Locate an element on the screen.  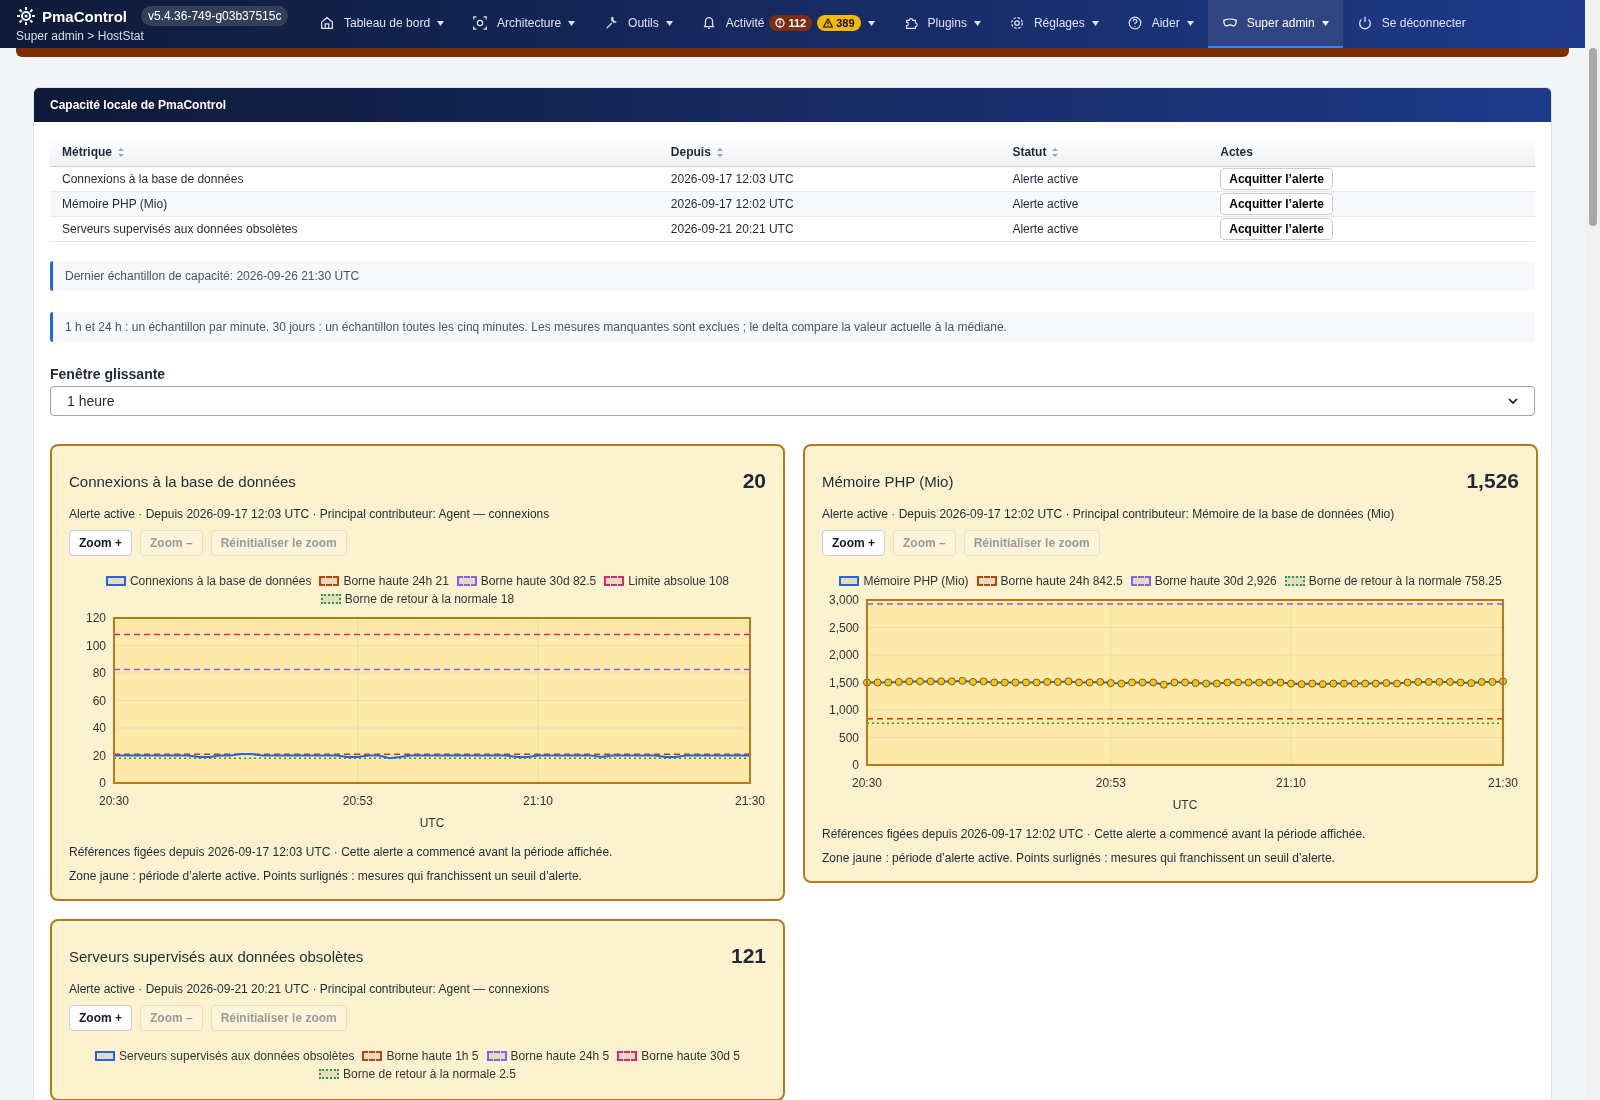
table-cell: Mémoire PHP (Mio) is located at coordinates (354, 204).